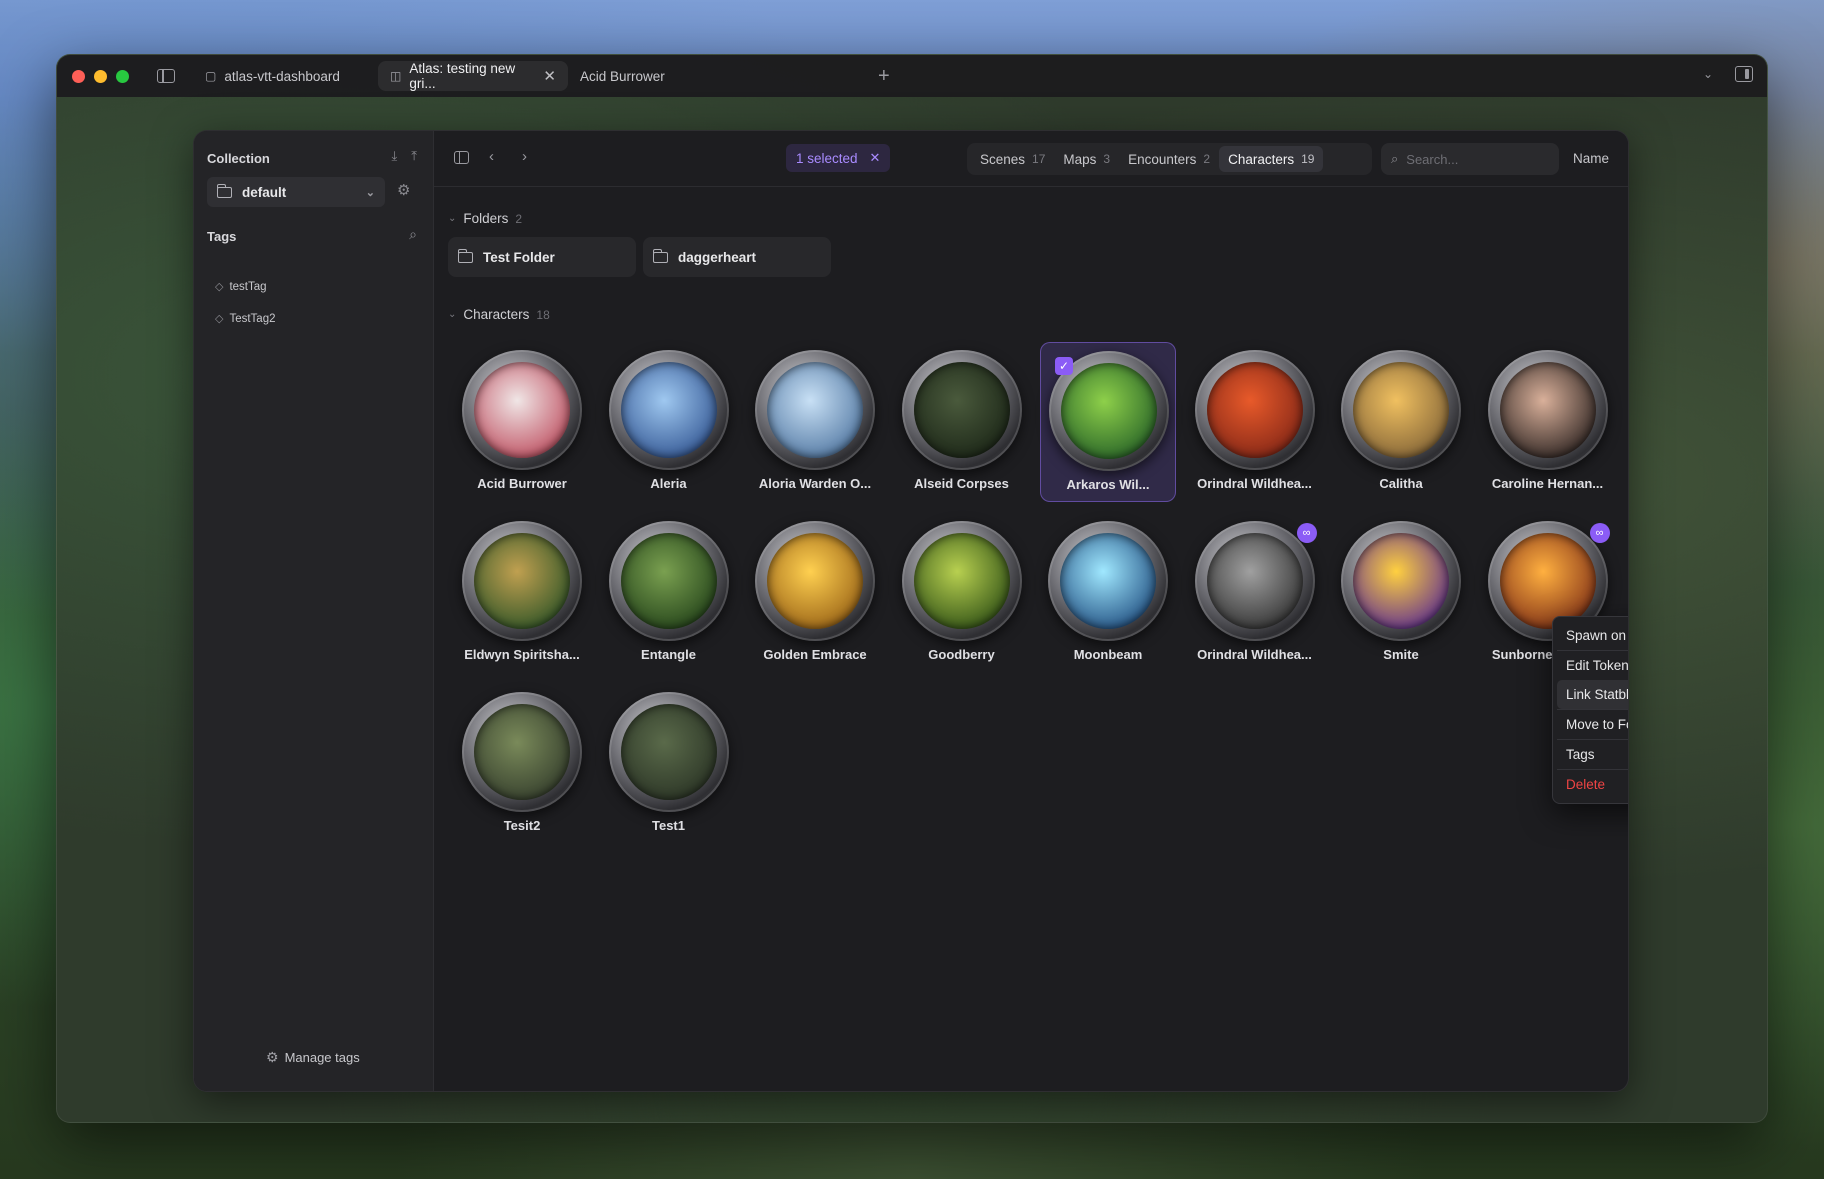 Image resolution: width=1824 pixels, height=1179 pixels. Describe the element at coordinates (414, 156) in the screenshot. I see `export-icon: ⤒` at that location.